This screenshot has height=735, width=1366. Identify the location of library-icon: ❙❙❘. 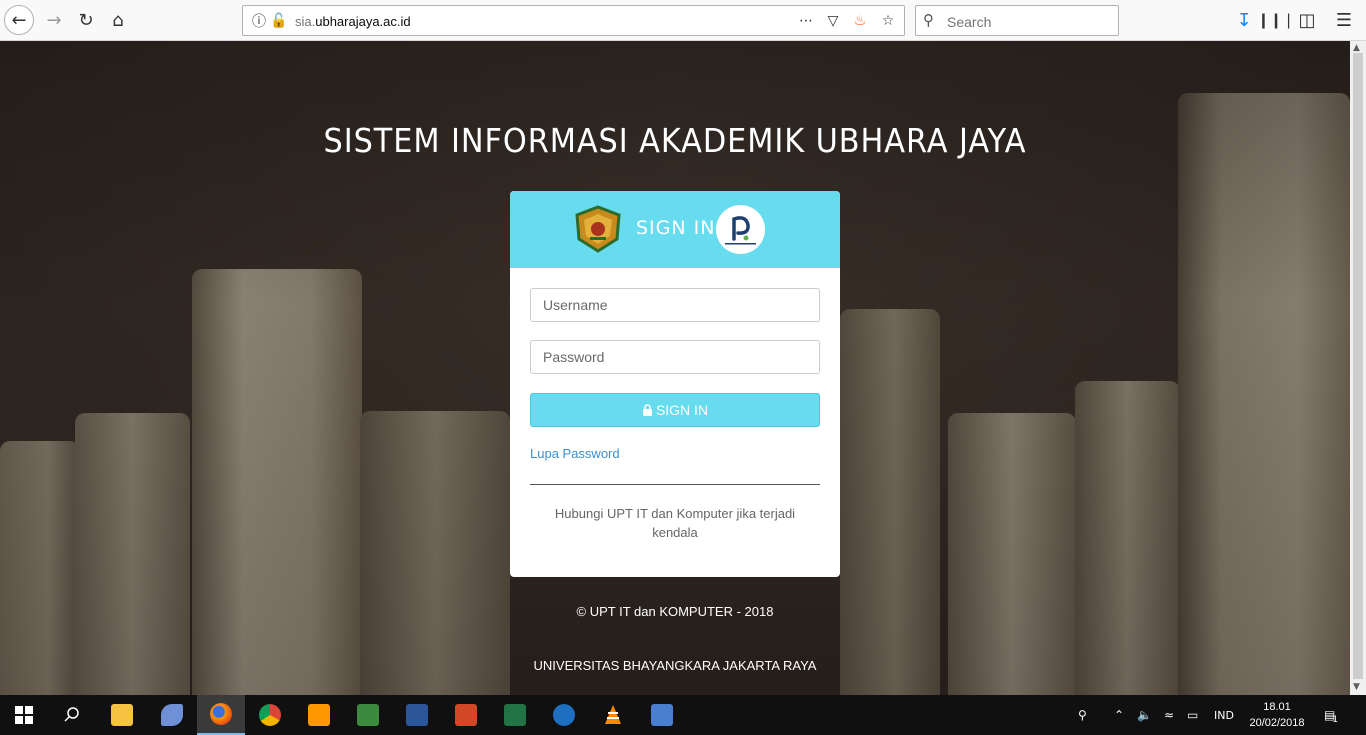
(1276, 20).